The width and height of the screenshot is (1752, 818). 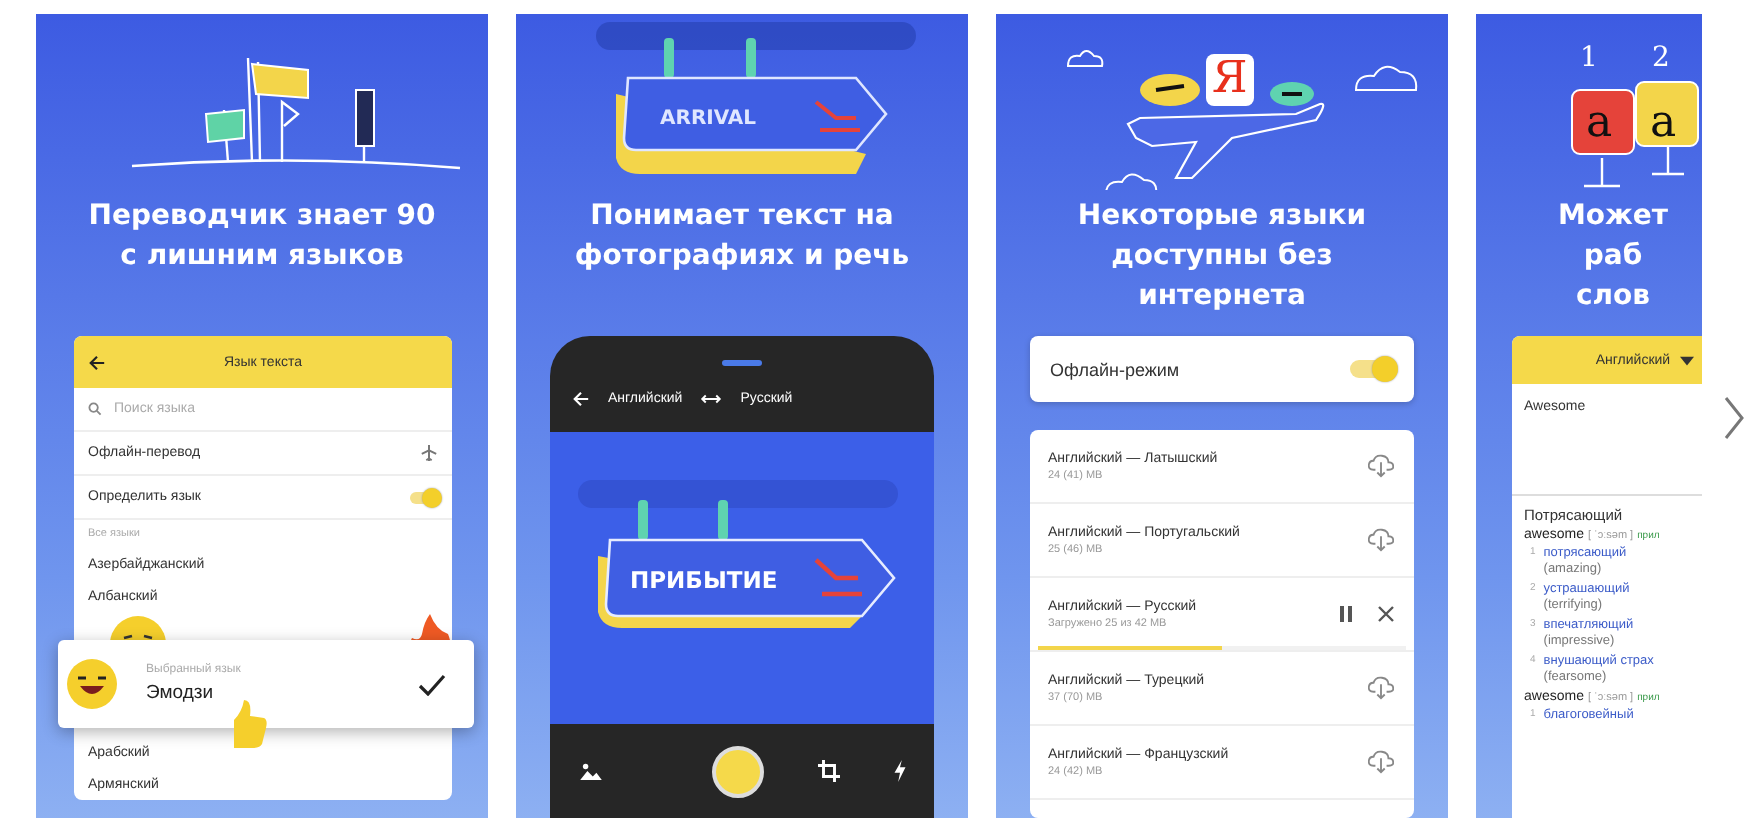 I want to click on panel-title: Может раб слов, so click(x=1613, y=257).